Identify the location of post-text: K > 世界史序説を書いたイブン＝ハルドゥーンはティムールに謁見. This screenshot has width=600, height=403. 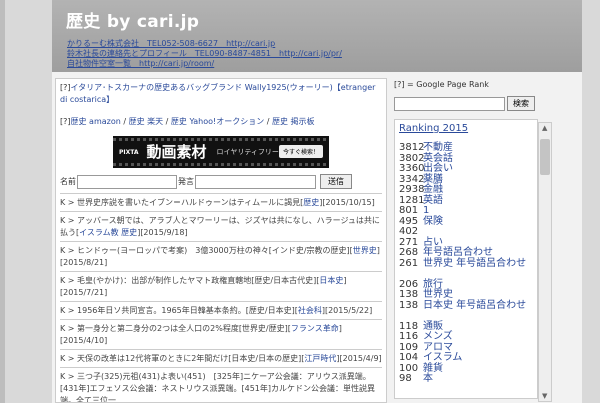
(180, 202).